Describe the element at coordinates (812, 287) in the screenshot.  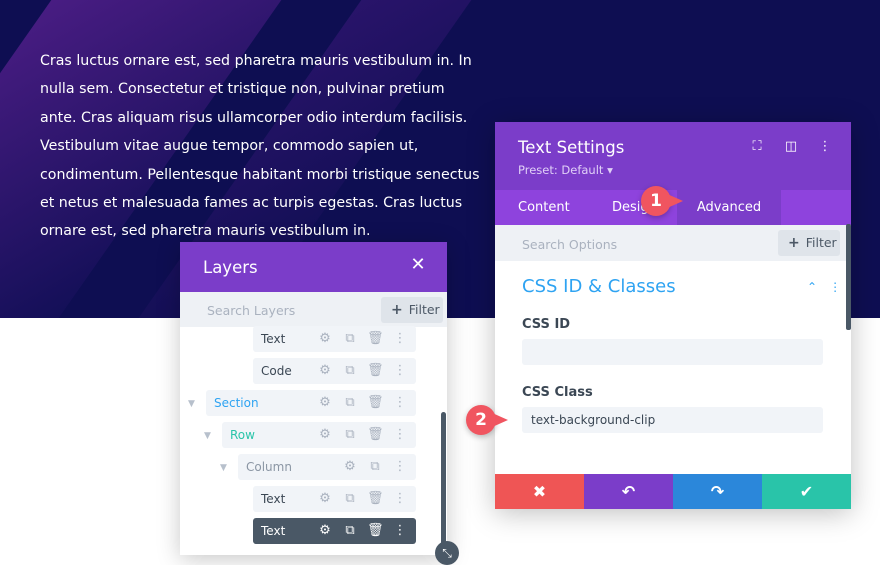
I see `chevron-up-icon: ⌃` at that location.